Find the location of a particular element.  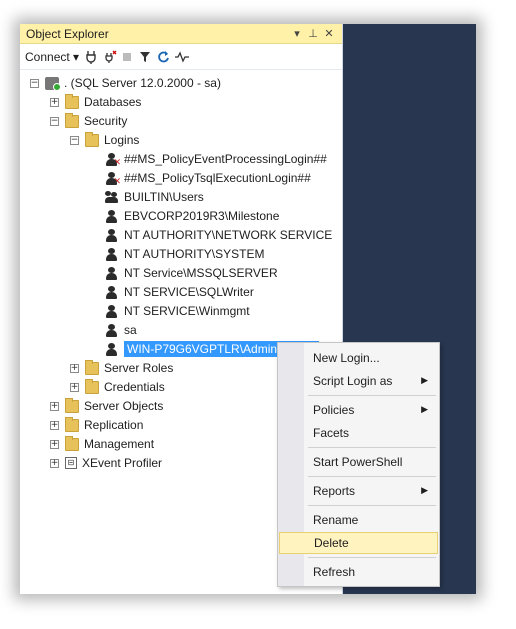

server-label: . (SQL Server 12.0.2000 - sa) is located at coordinates (142, 83).